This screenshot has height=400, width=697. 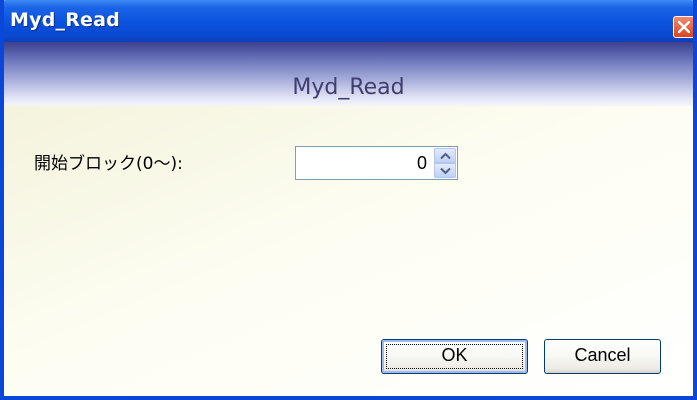 What do you see at coordinates (108, 164) in the screenshot?
I see `start-block-label: 開始ブロック(0〜):` at bounding box center [108, 164].